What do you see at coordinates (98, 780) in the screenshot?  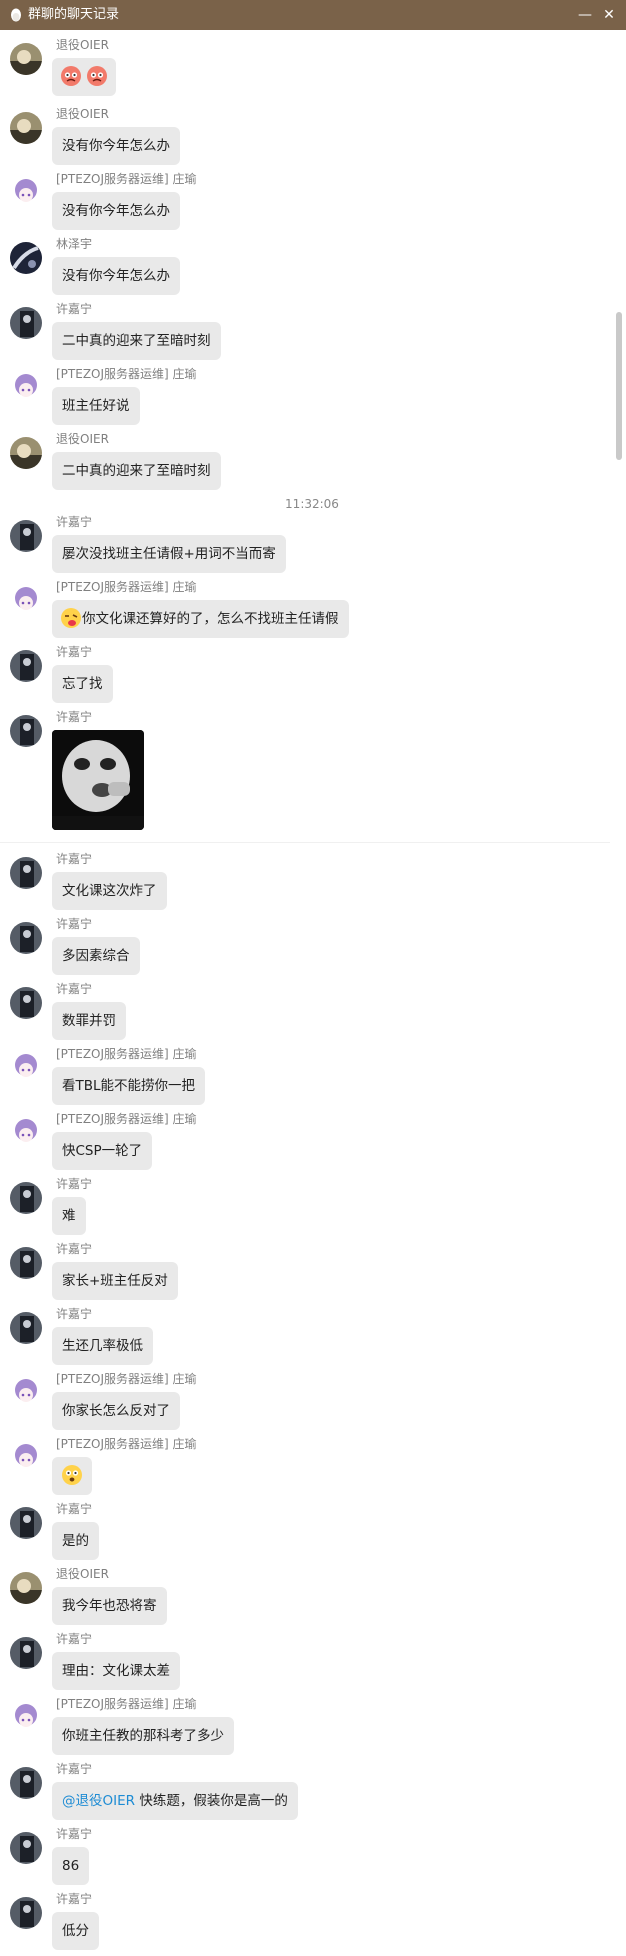 I see `image-message` at bounding box center [98, 780].